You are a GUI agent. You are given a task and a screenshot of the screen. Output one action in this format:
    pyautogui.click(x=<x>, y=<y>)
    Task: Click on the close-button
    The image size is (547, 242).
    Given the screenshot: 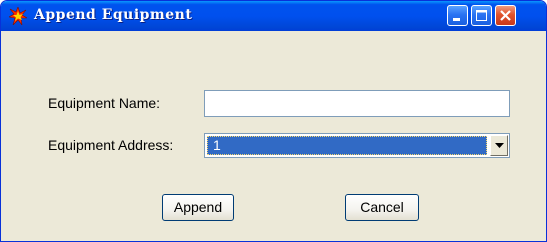 What is the action you would take?
    pyautogui.click(x=505, y=15)
    